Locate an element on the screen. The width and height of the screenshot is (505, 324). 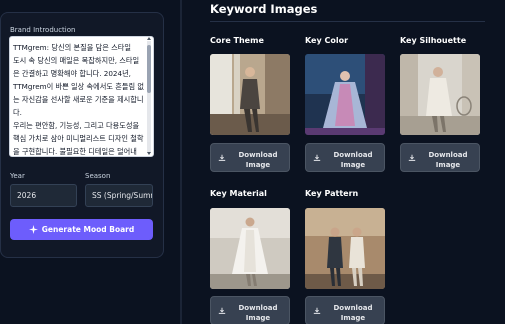
download-key-silhouette-button: Download Image is located at coordinates (440, 157).